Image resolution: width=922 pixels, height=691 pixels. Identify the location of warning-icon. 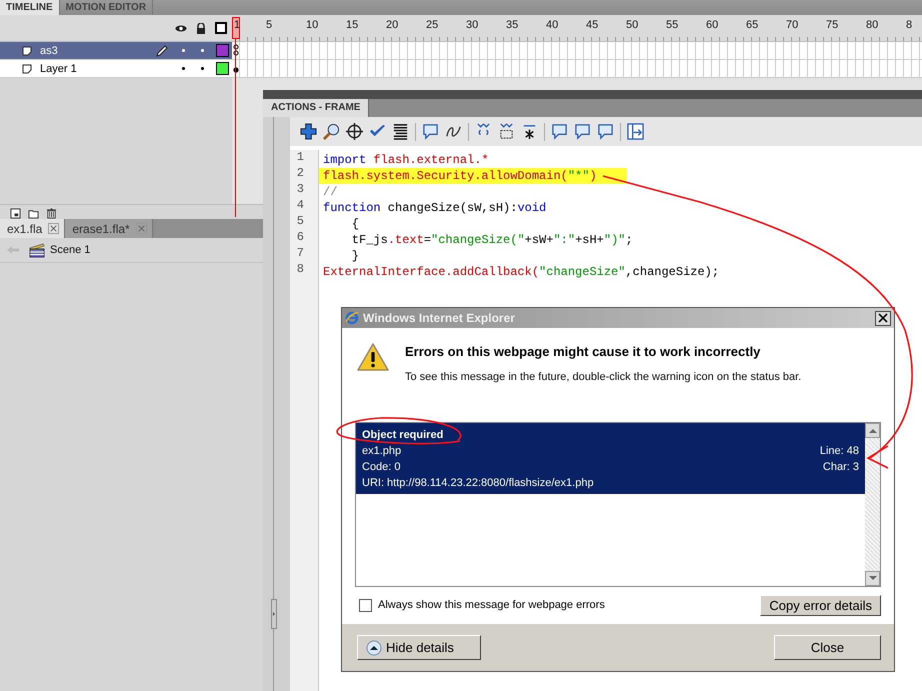
(373, 357).